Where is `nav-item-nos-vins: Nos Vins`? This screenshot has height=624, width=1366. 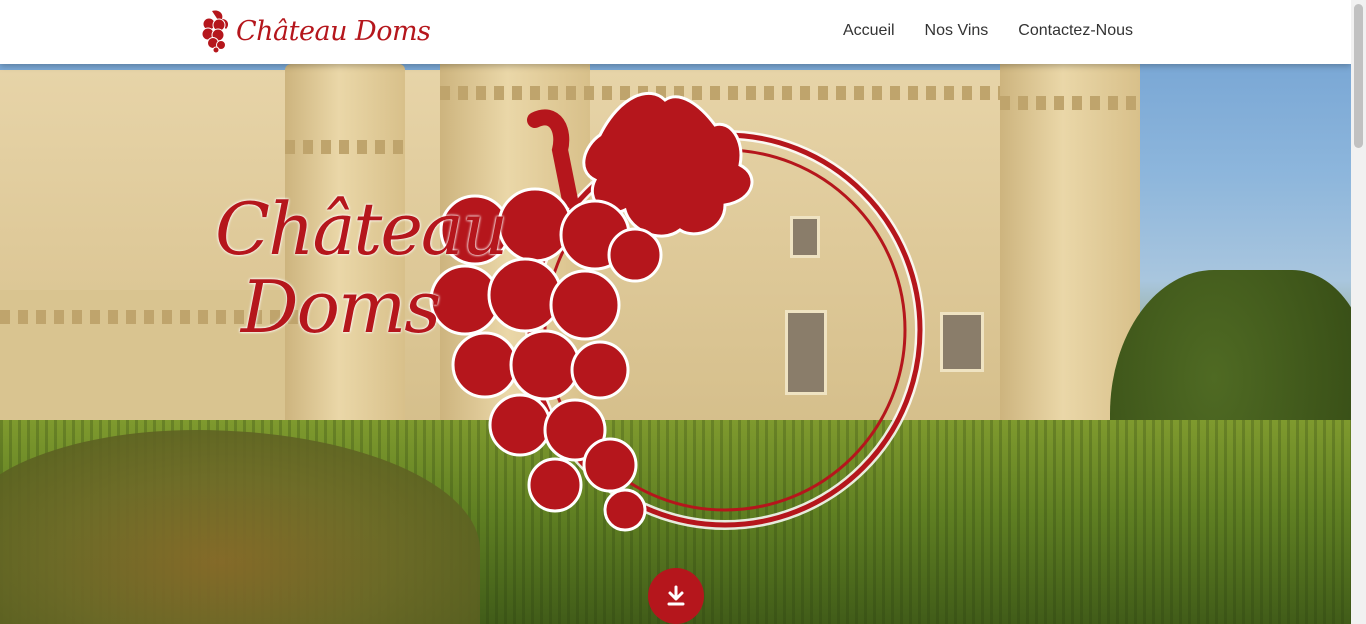 nav-item-nos-vins: Nos Vins is located at coordinates (957, 31).